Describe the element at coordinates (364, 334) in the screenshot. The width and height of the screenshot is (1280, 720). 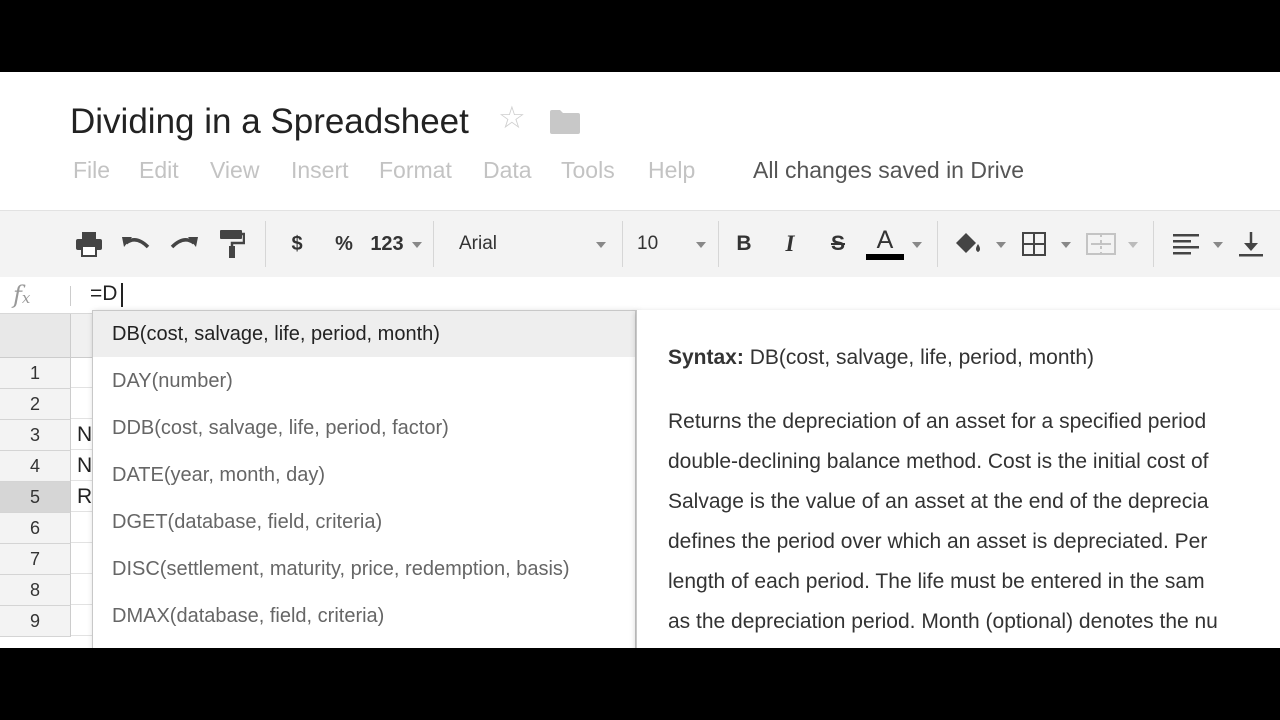
I see `suggestion-item: DB(cost, salvage, life, period, month)` at that location.